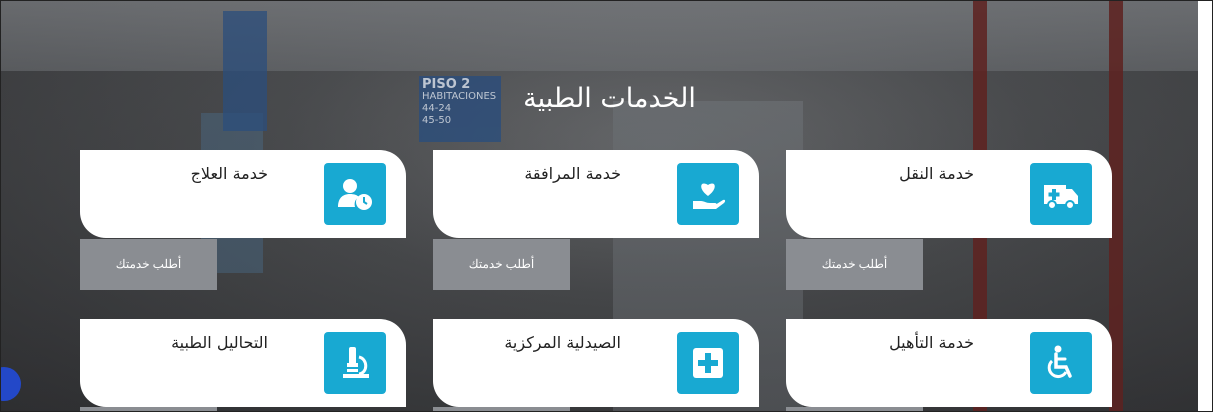 Image resolution: width=1215 pixels, height=414 pixels. I want to click on service-card-pharmacy: الصيدلية المركزية, so click(596, 363).